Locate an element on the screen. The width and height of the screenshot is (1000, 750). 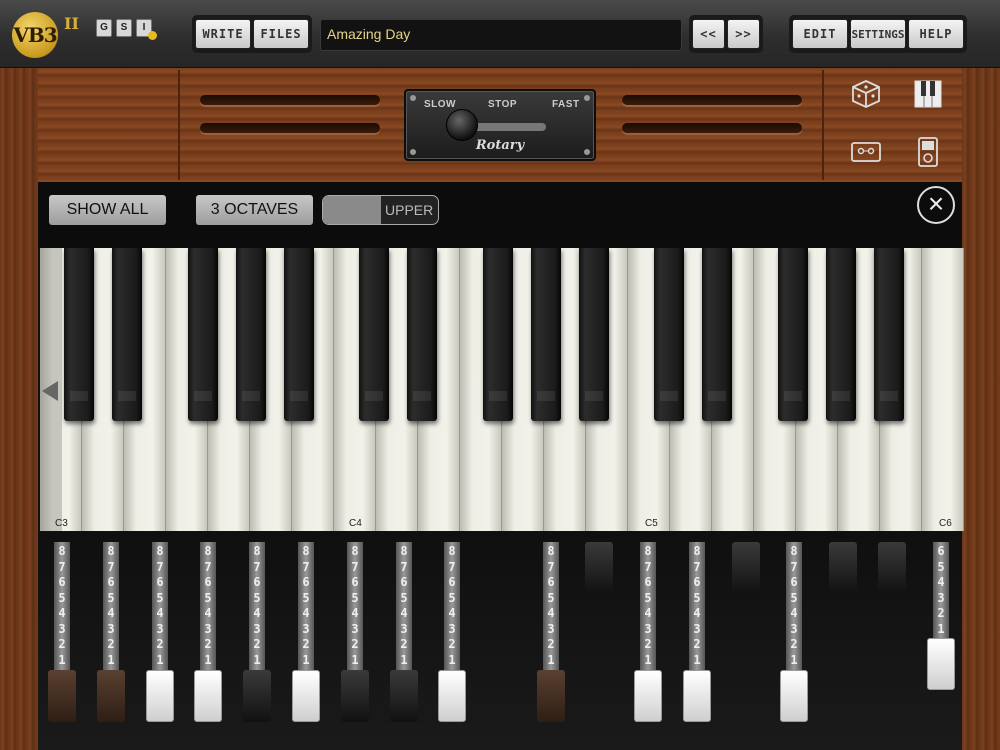
rotary-knob is located at coordinates (462, 125).